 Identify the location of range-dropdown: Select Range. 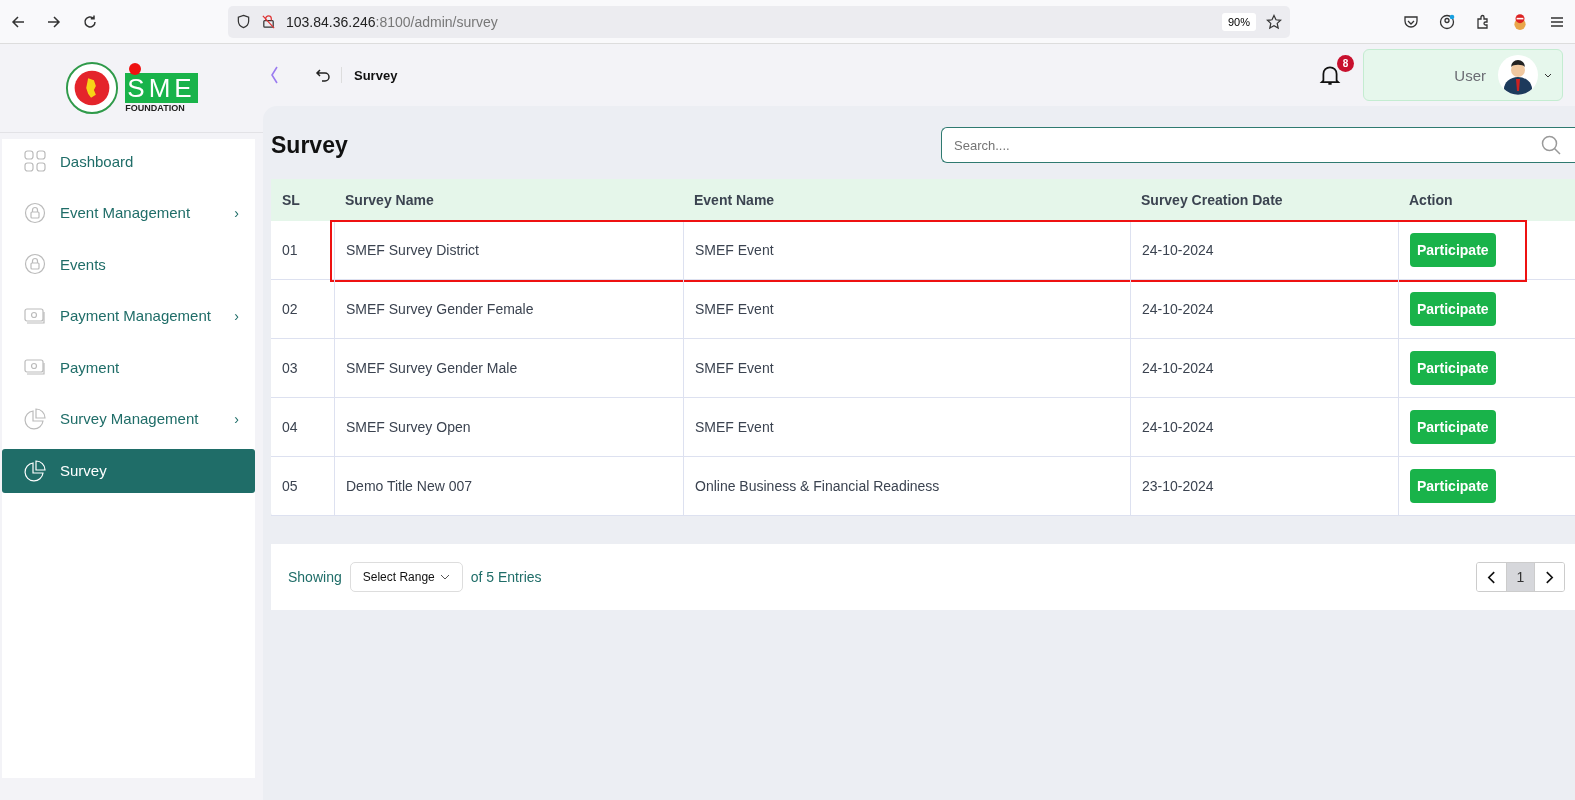
(406, 577).